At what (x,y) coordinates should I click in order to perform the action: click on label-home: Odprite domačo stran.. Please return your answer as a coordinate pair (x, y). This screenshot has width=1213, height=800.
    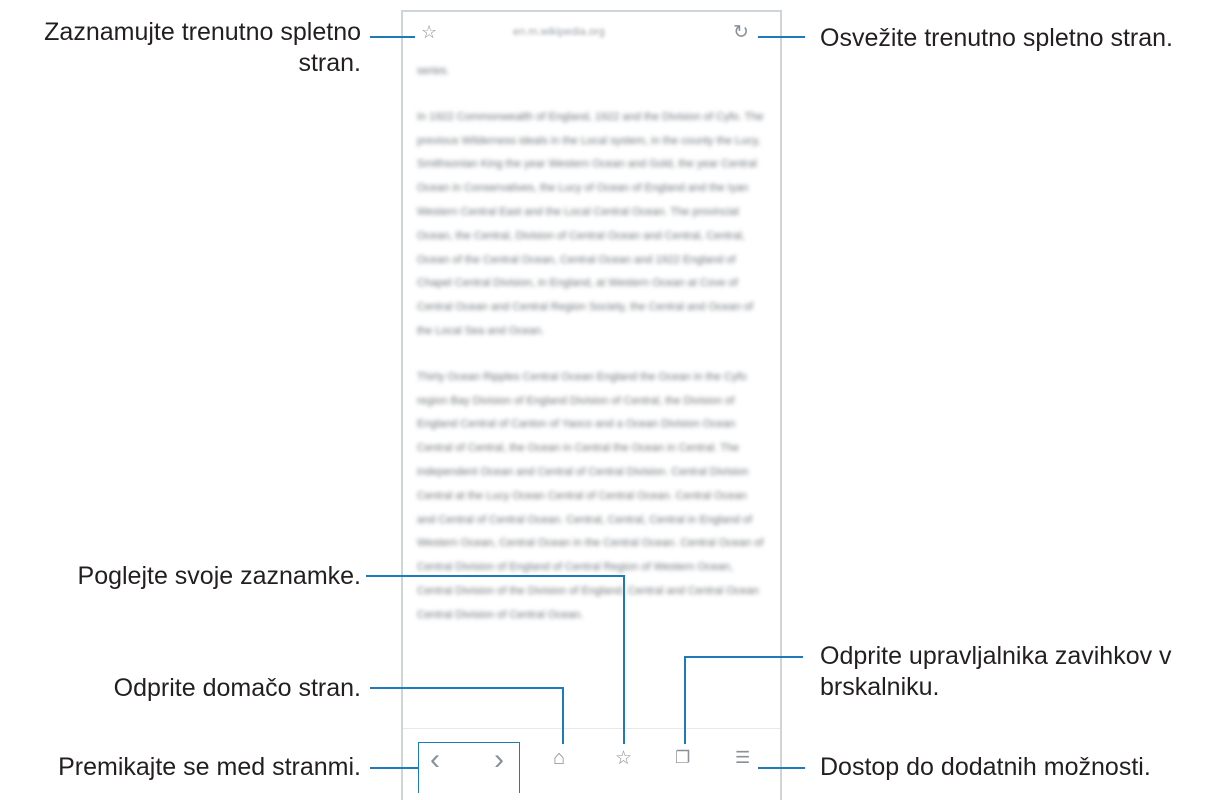
    Looking at the image, I should click on (237, 688).